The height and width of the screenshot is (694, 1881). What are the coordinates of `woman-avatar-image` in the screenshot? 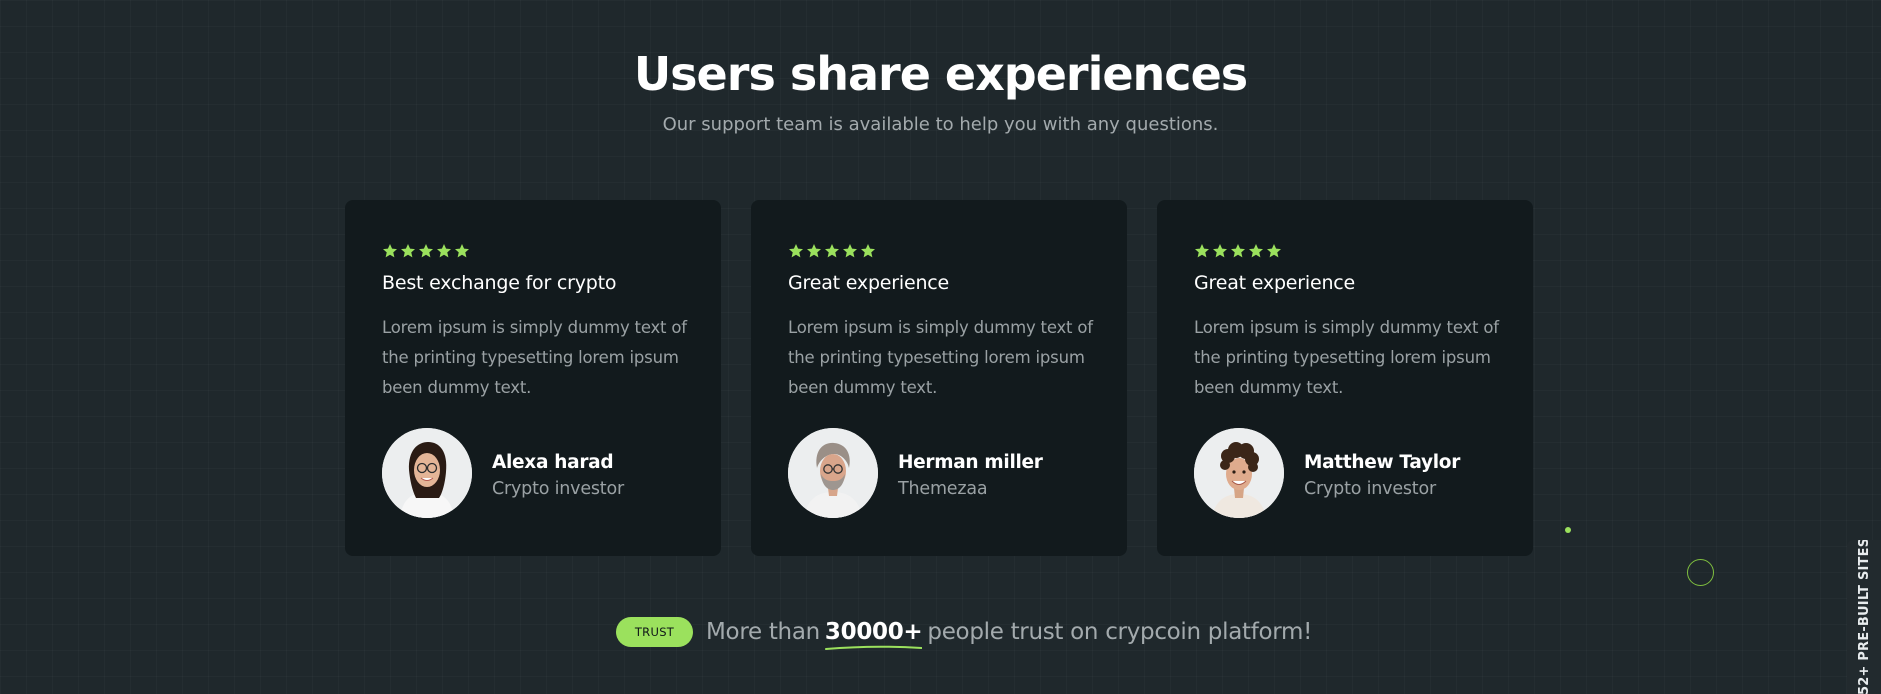 It's located at (427, 473).